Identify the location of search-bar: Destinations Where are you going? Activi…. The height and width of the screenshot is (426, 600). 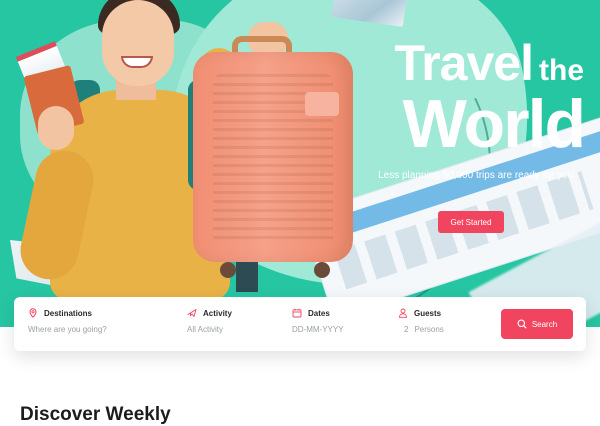
(300, 324).